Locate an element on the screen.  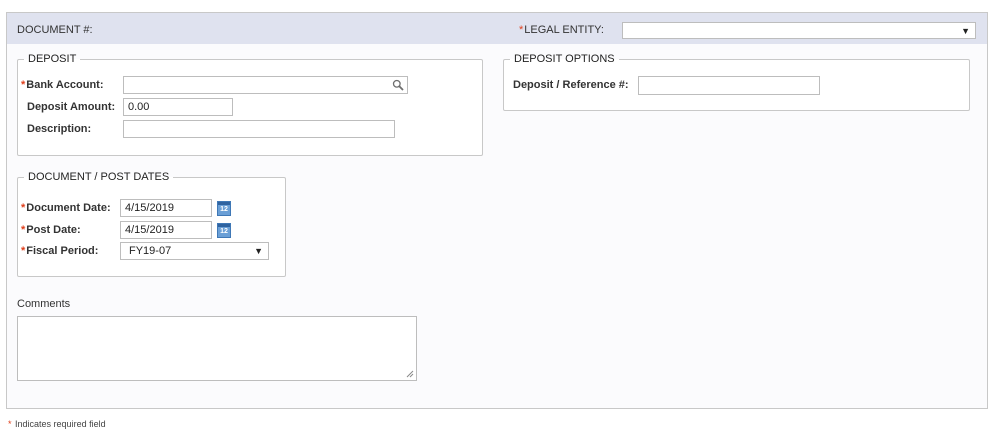
legal-entity-select: ▼ is located at coordinates (799, 30).